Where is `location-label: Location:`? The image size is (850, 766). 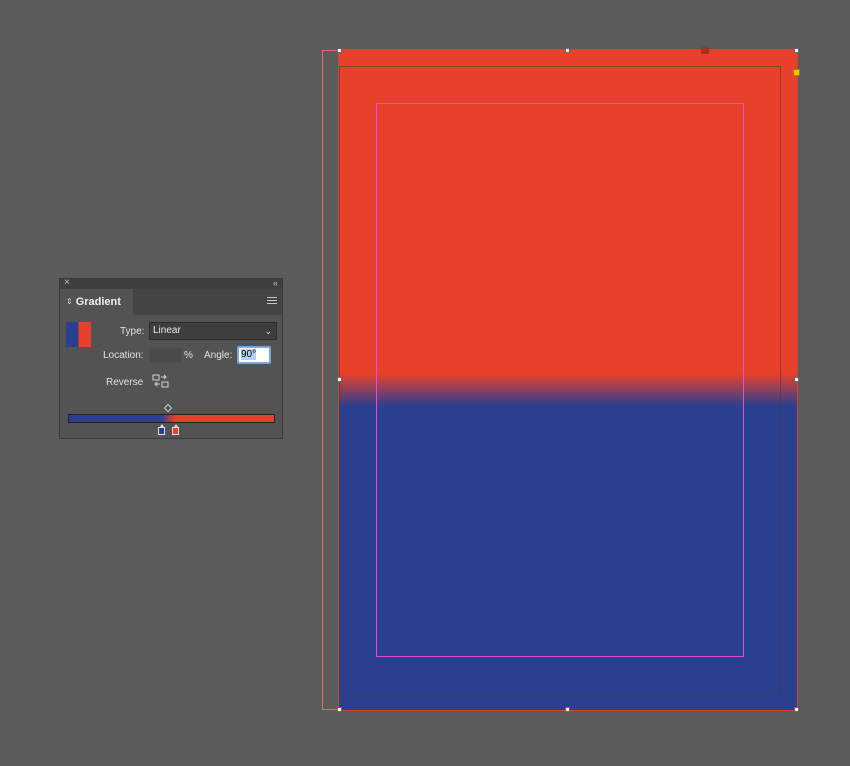 location-label: Location: is located at coordinates (123, 355).